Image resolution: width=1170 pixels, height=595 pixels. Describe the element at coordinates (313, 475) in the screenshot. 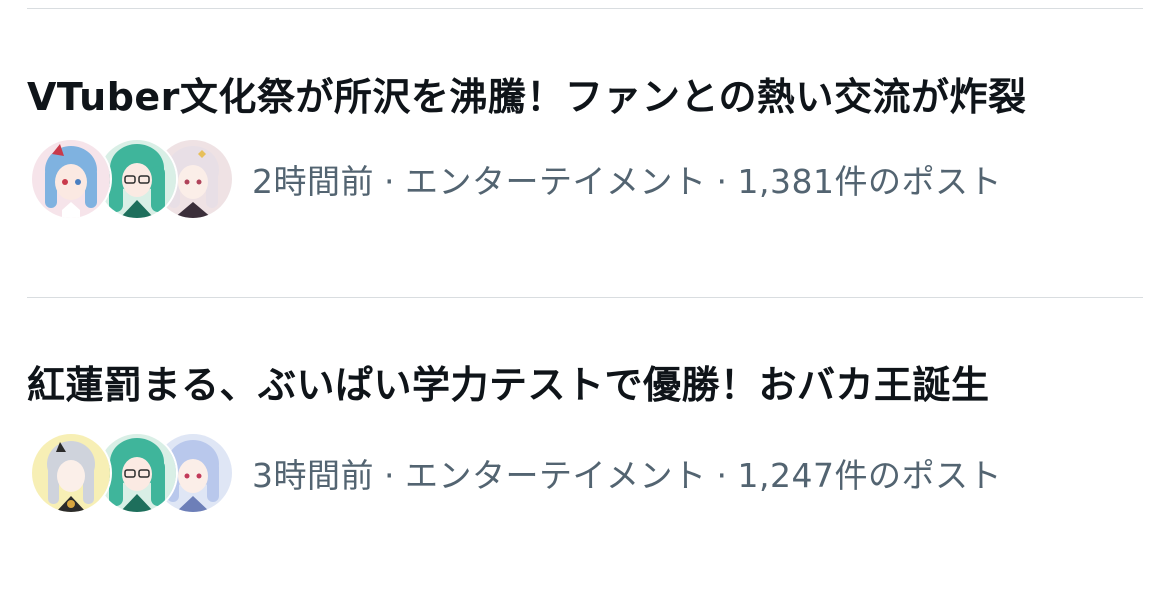

I see `trend-time: 3時間前` at that location.